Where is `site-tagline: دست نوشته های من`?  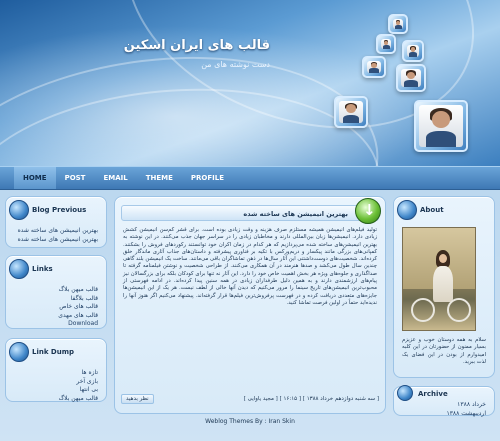 site-tagline: دست نوشته های من is located at coordinates (235, 64).